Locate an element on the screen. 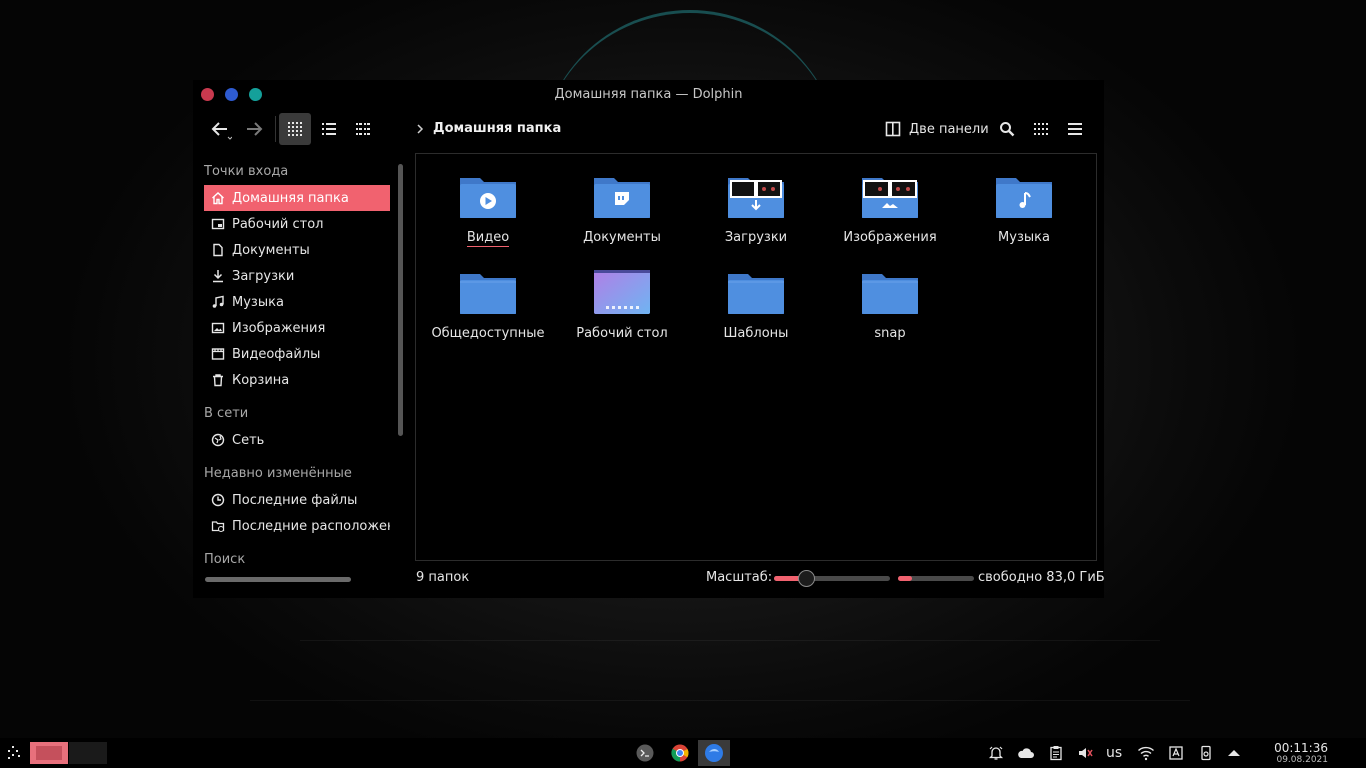 The image size is (1366, 768). tray-clipboard is located at coordinates (1056, 753).